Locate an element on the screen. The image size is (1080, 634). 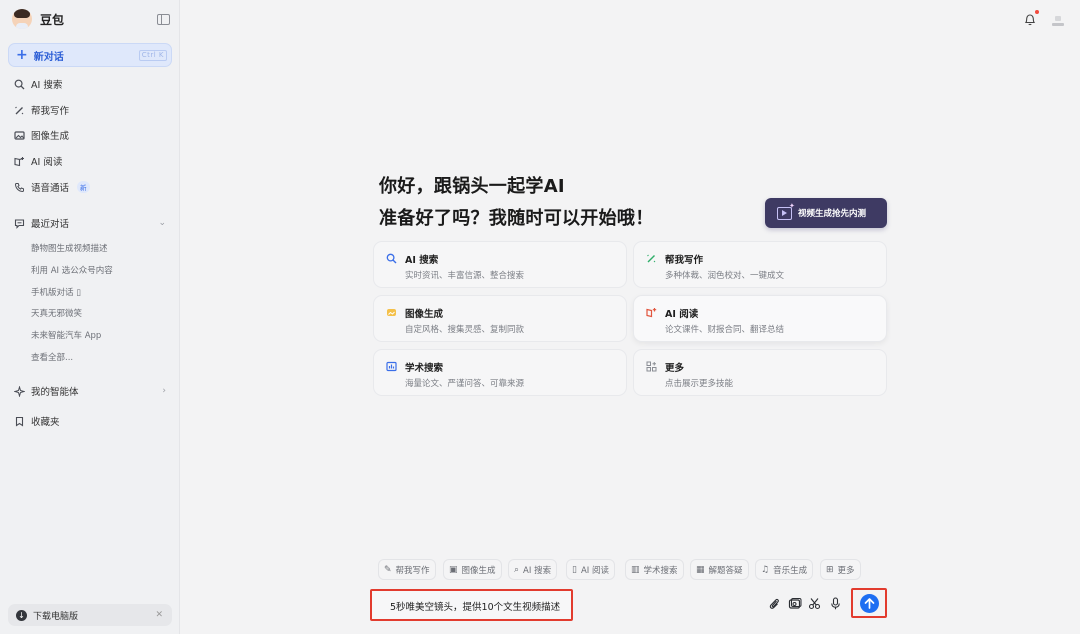
chip-label: AI 阅读 is located at coordinates (594, 570).